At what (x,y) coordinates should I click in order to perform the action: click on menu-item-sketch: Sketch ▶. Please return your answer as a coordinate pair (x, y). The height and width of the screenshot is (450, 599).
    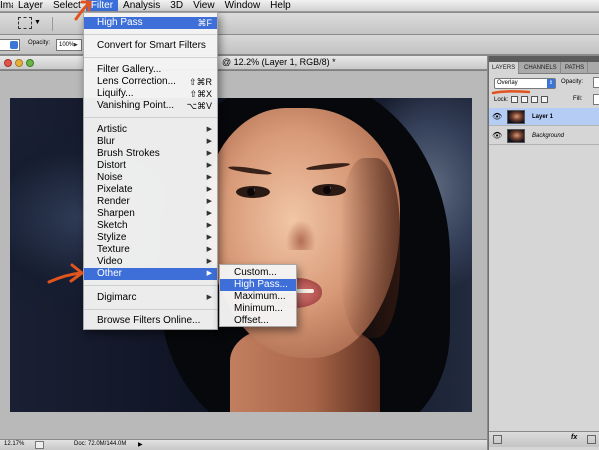
    Looking at the image, I should click on (150, 226).